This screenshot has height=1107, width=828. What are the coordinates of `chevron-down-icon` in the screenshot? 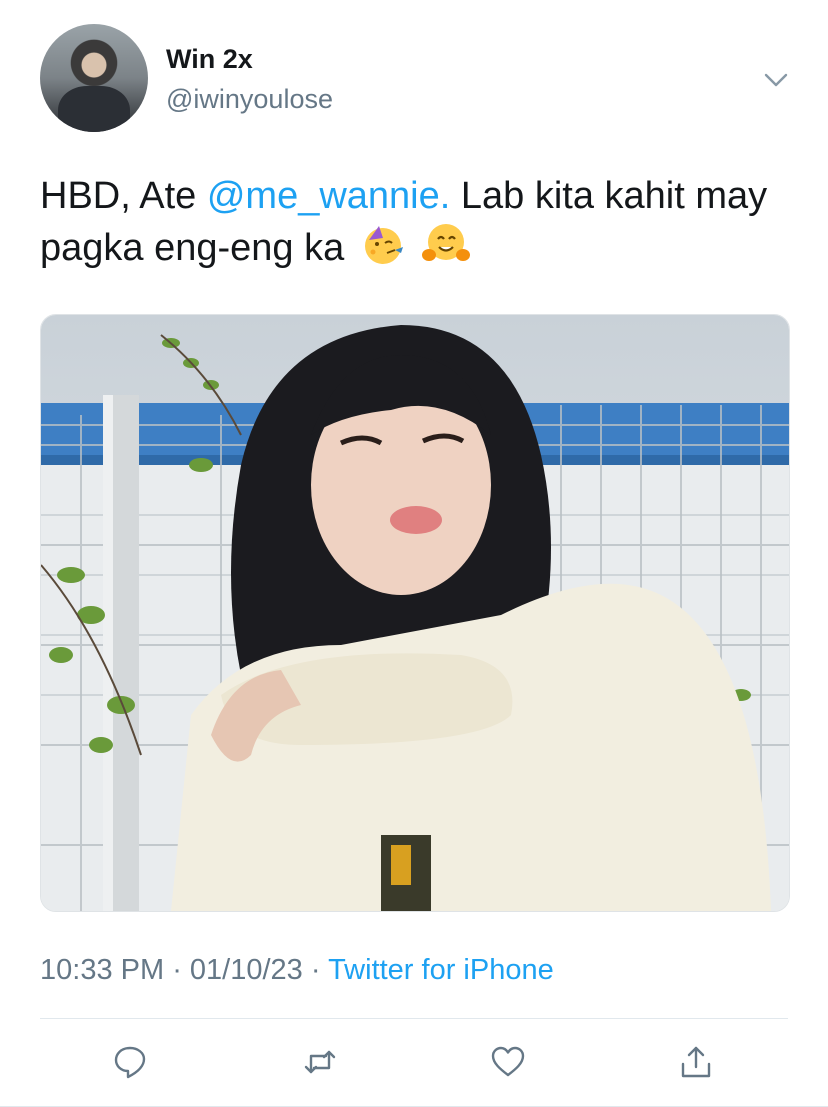 It's located at (776, 80).